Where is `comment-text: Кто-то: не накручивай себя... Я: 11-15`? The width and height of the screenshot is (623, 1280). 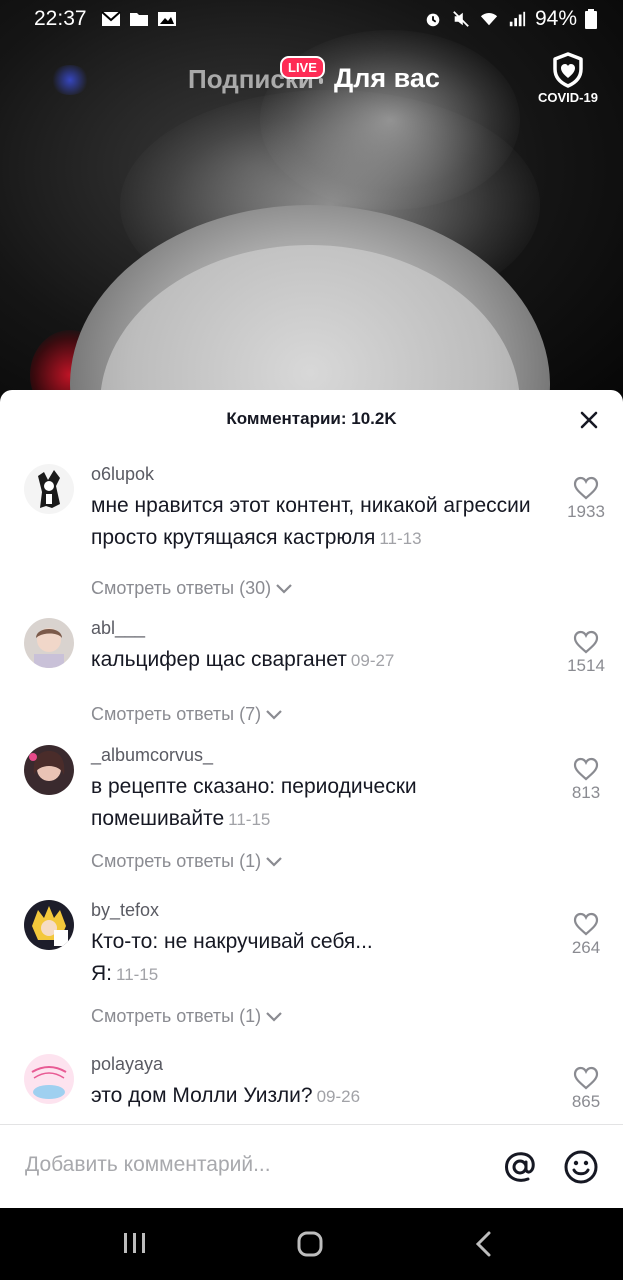
comment-text: Кто-то: не накручивай себя... Я: 11-15 is located at coordinates (321, 958).